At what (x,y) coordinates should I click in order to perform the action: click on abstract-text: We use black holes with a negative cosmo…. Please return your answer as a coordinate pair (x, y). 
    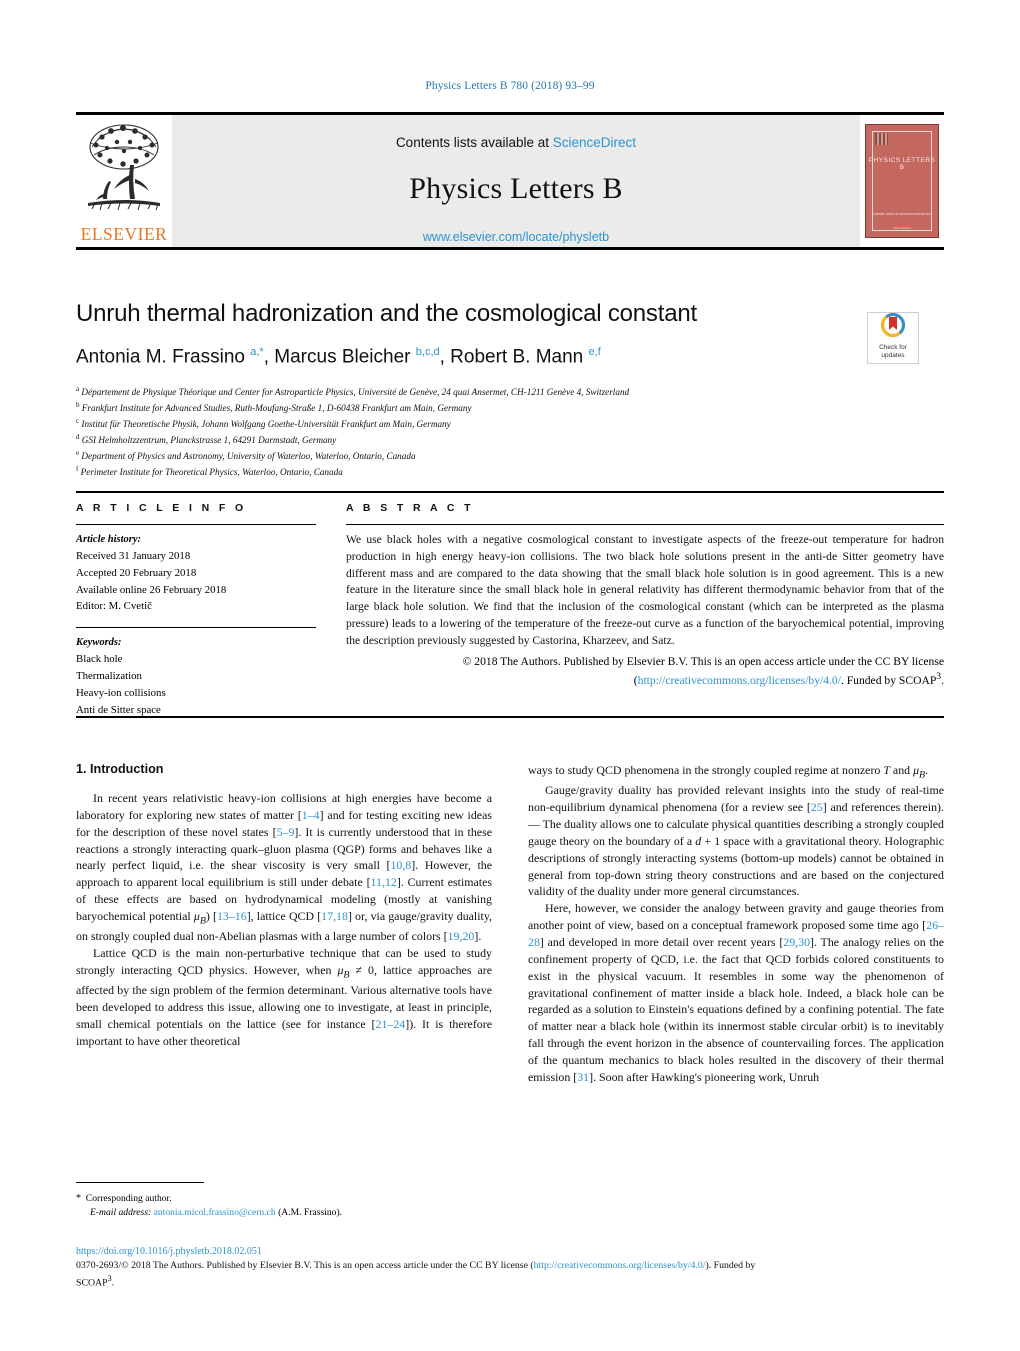
    Looking at the image, I should click on (645, 590).